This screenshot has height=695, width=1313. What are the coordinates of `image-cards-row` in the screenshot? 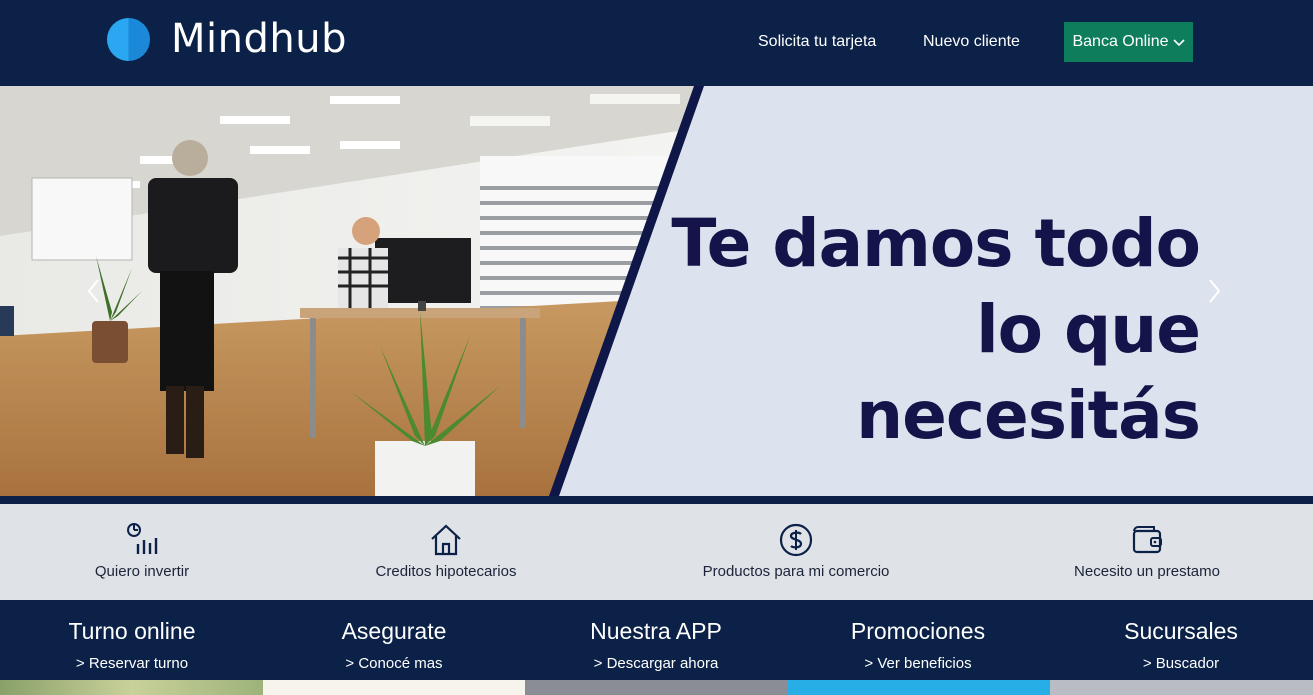 It's located at (656, 687).